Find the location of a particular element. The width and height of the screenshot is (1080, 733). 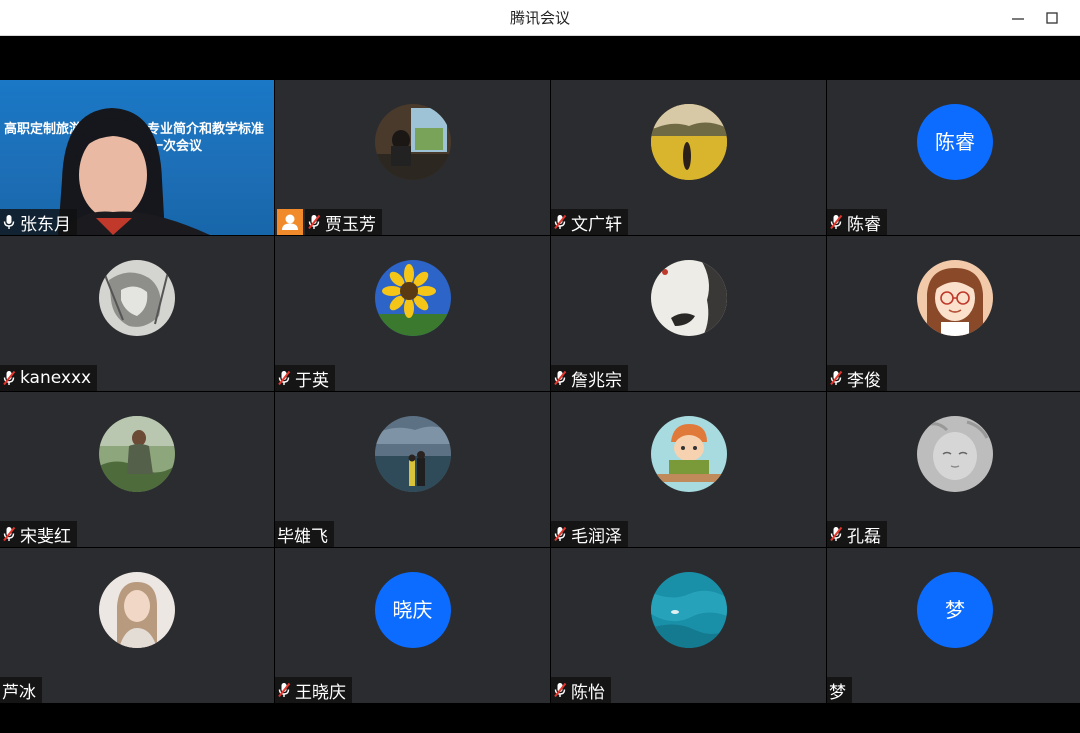

host-user-icon is located at coordinates (290, 222).